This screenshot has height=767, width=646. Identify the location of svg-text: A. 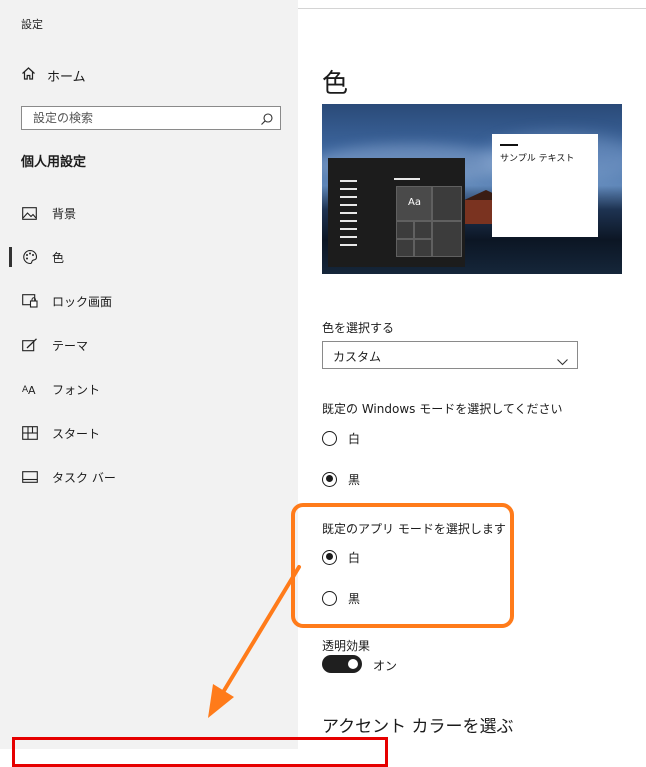
(32, 389).